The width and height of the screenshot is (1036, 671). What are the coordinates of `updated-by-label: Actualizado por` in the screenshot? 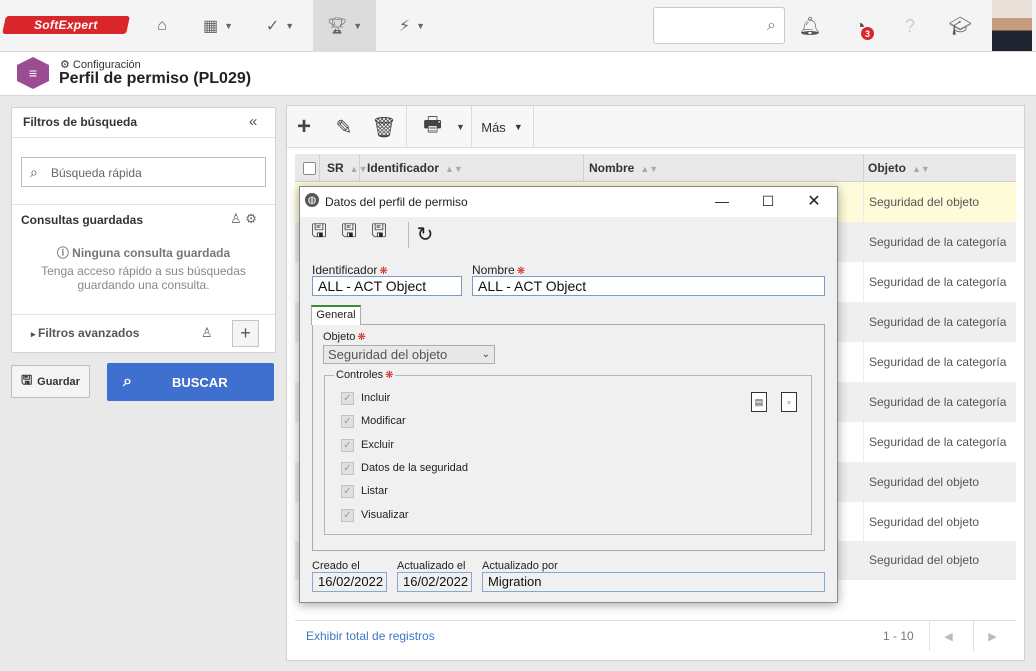 It's located at (520, 566).